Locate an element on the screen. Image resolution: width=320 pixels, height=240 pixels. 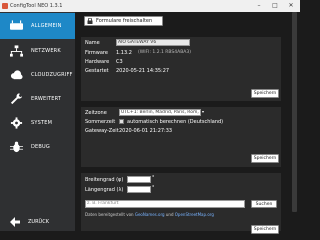
save-device-button: Speichern is located at coordinates (265, 93).